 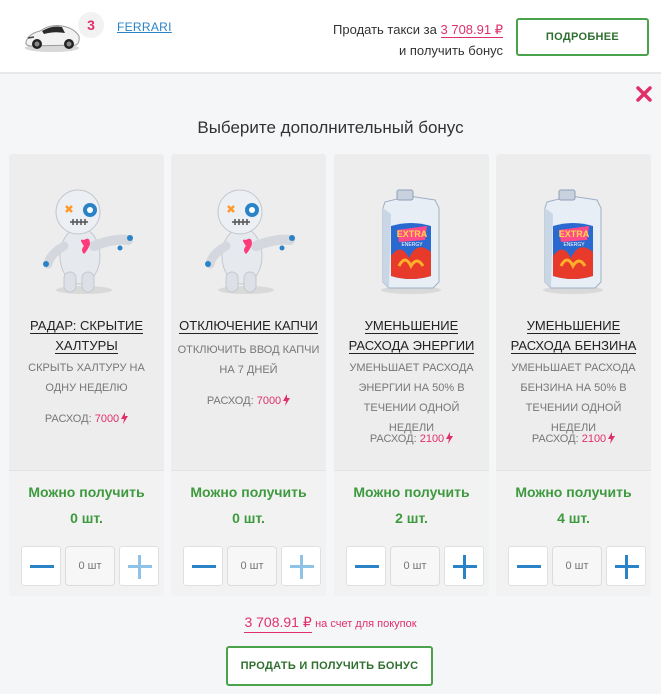 What do you see at coordinates (366, 624) in the screenshot?
I see `total-suffix: на счет для покупок` at bounding box center [366, 624].